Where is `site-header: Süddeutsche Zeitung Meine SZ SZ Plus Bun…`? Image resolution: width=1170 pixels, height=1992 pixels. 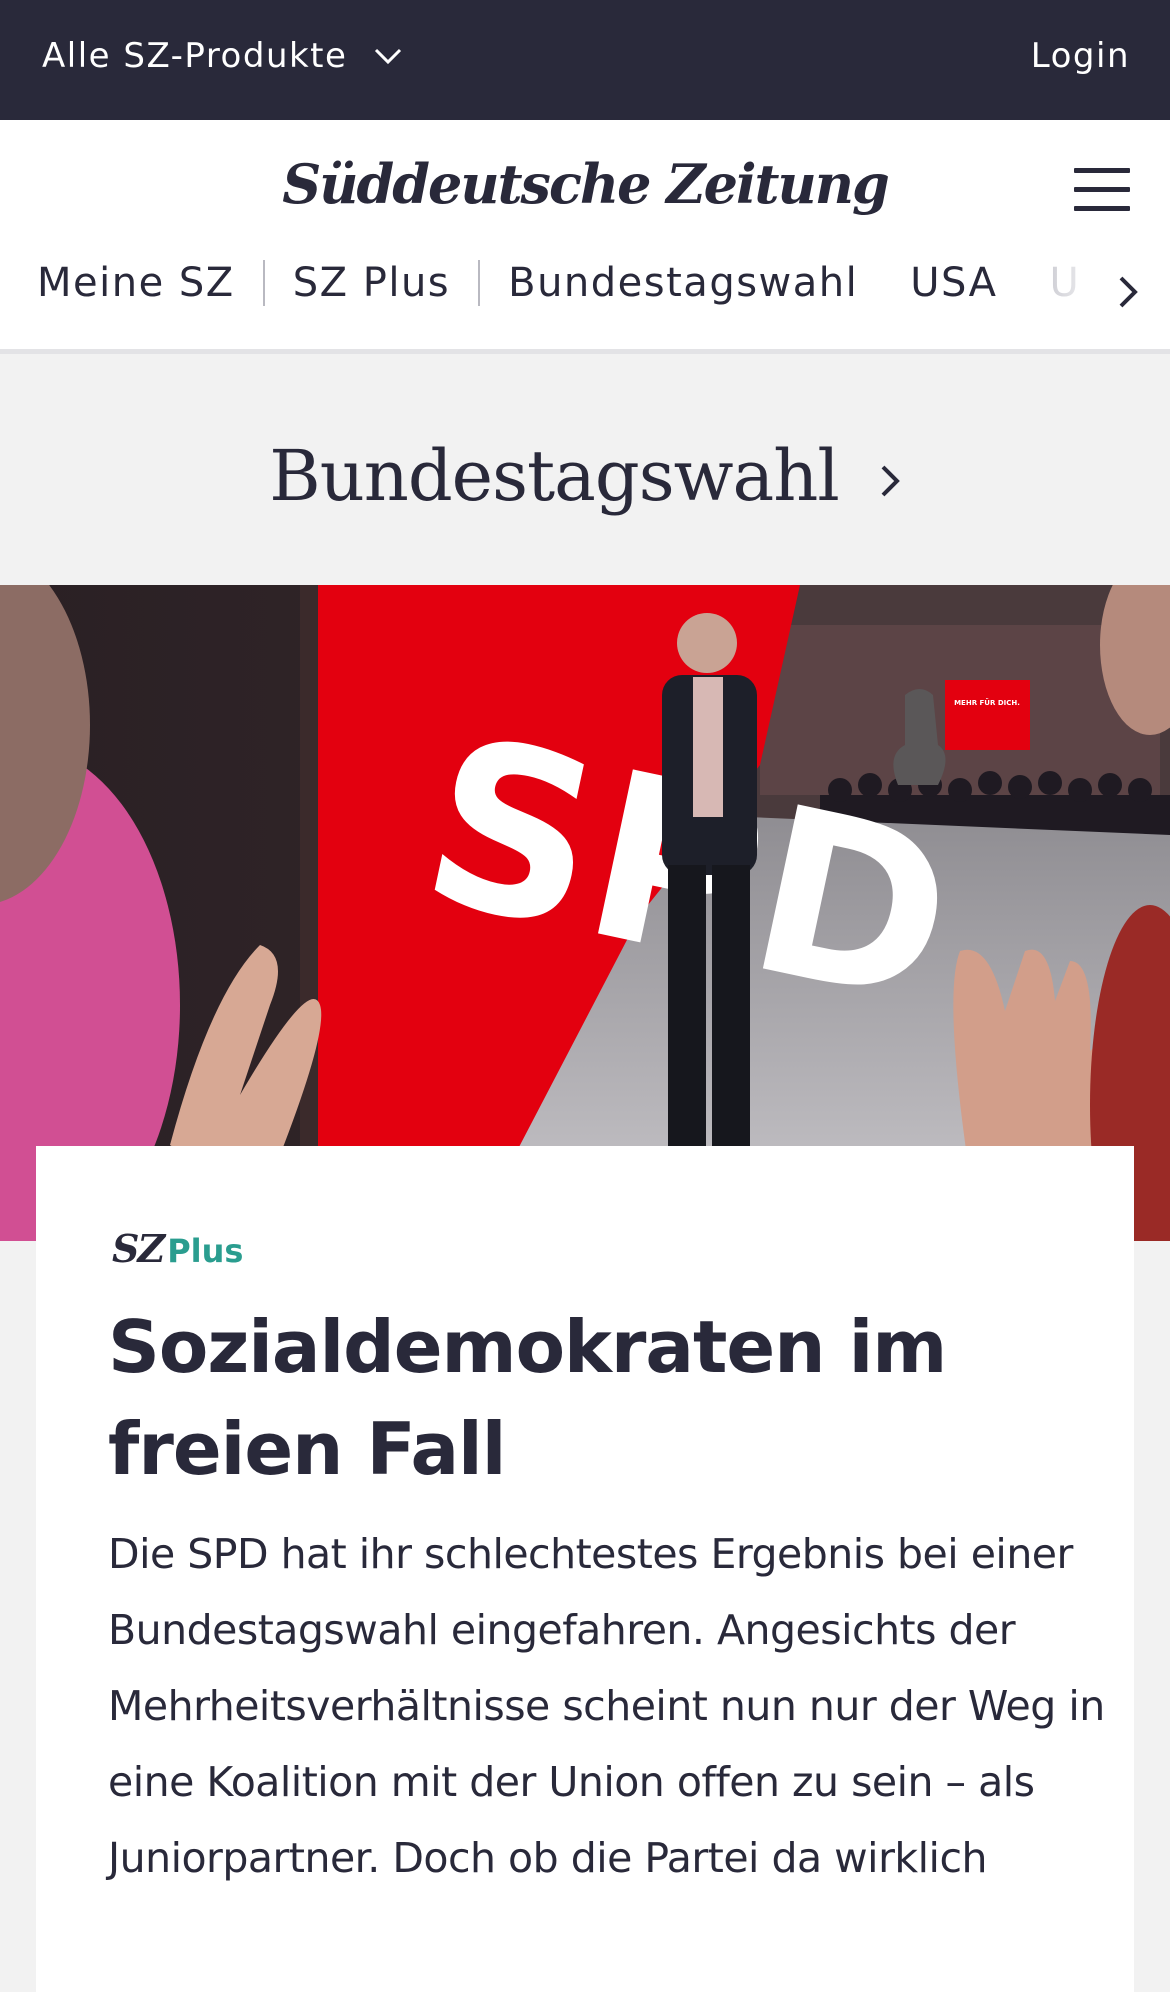
site-header: Süddeutsche Zeitung Meine SZ SZ Plus Bun… is located at coordinates (585, 237).